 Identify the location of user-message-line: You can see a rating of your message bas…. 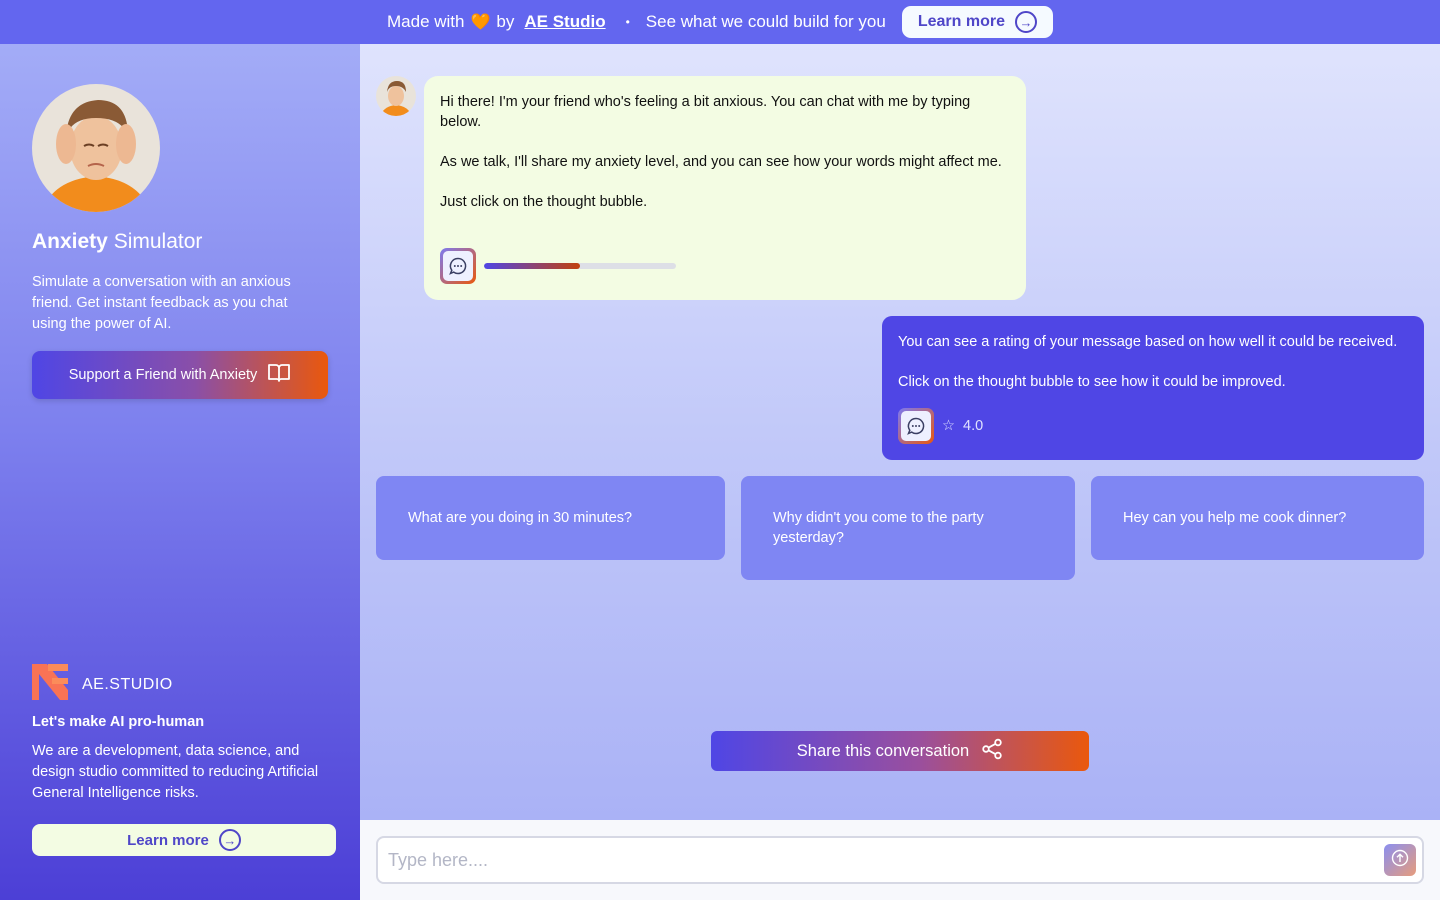
(1148, 342).